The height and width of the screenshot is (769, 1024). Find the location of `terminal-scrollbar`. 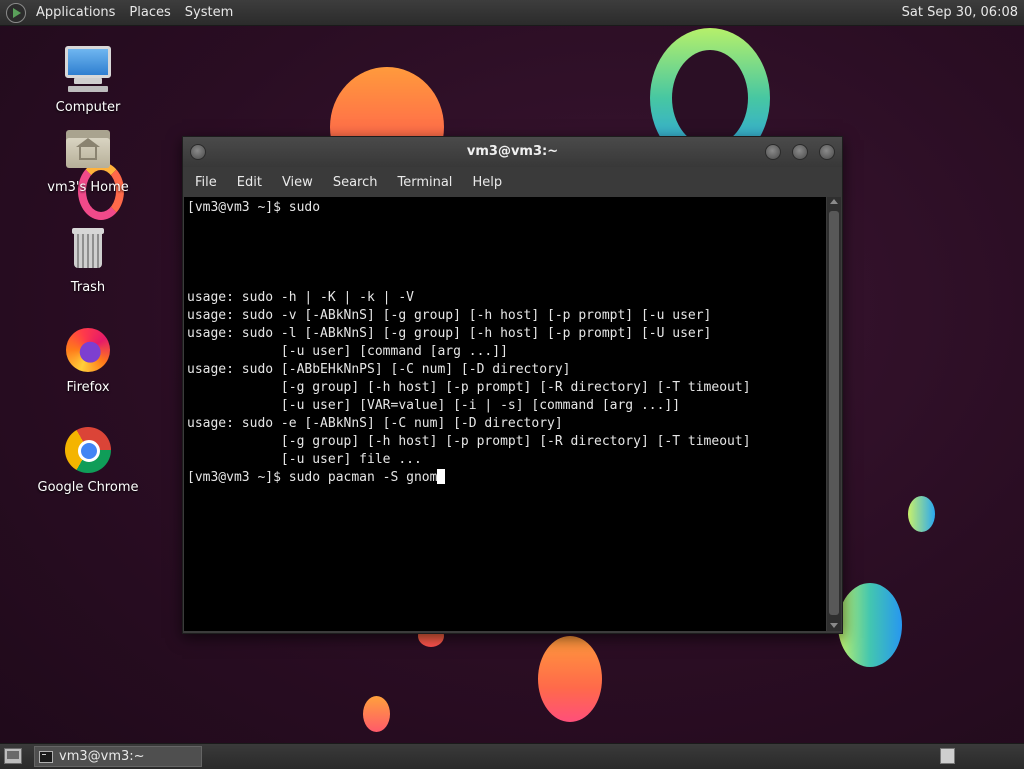

terminal-scrollbar is located at coordinates (834, 414).